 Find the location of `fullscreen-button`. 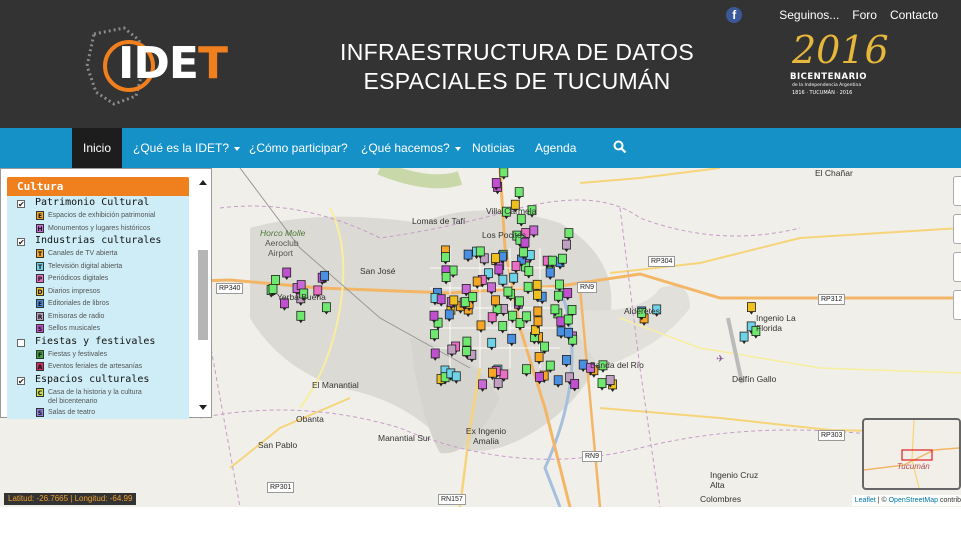

fullscreen-button is located at coordinates (957, 305).